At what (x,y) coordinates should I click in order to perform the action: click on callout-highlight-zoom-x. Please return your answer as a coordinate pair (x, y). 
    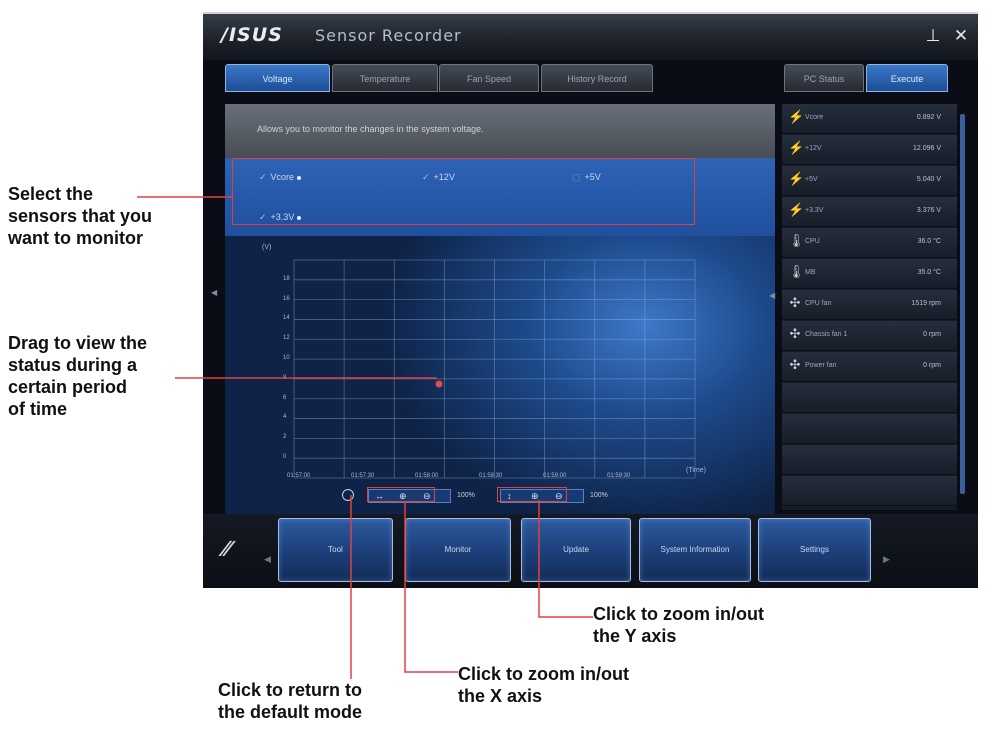
    Looking at the image, I should click on (401, 494).